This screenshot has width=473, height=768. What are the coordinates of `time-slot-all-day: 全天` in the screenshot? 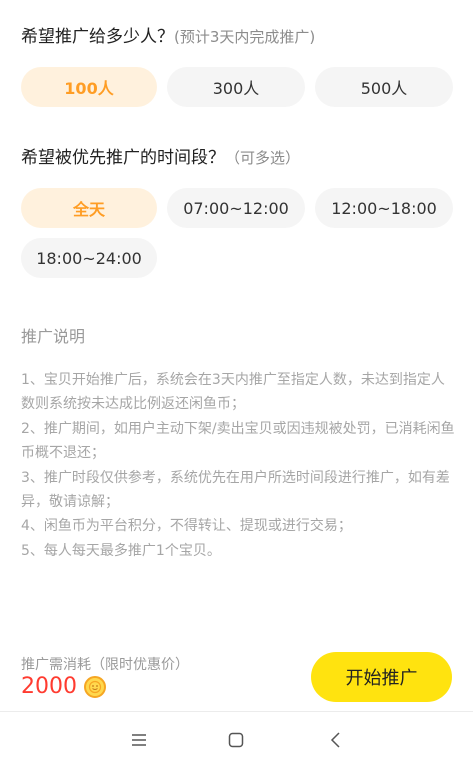 It's located at (89, 208).